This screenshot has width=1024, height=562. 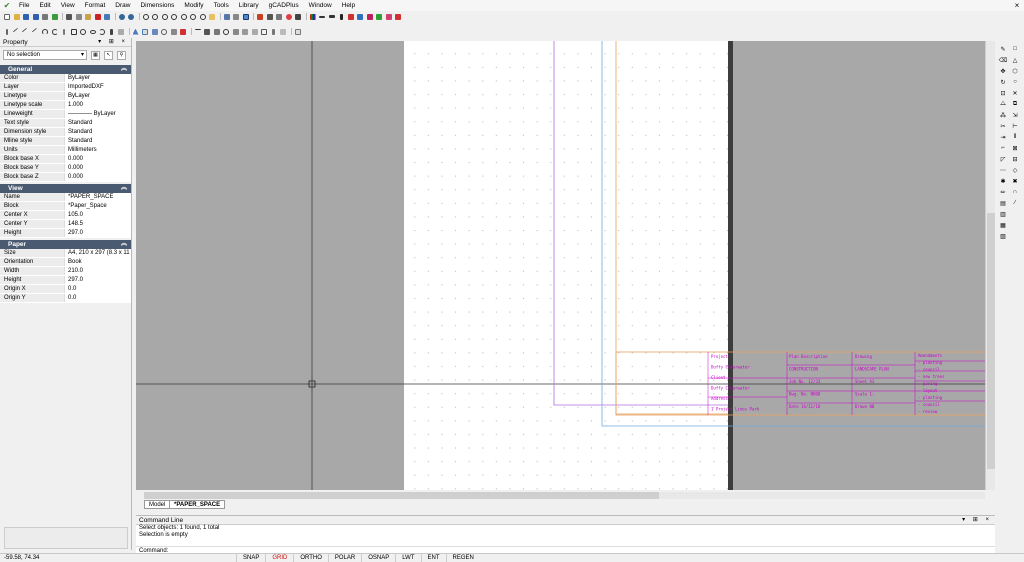 What do you see at coordinates (183, 32) in the screenshot?
I see `endpoint-snap-icon` at bounding box center [183, 32].